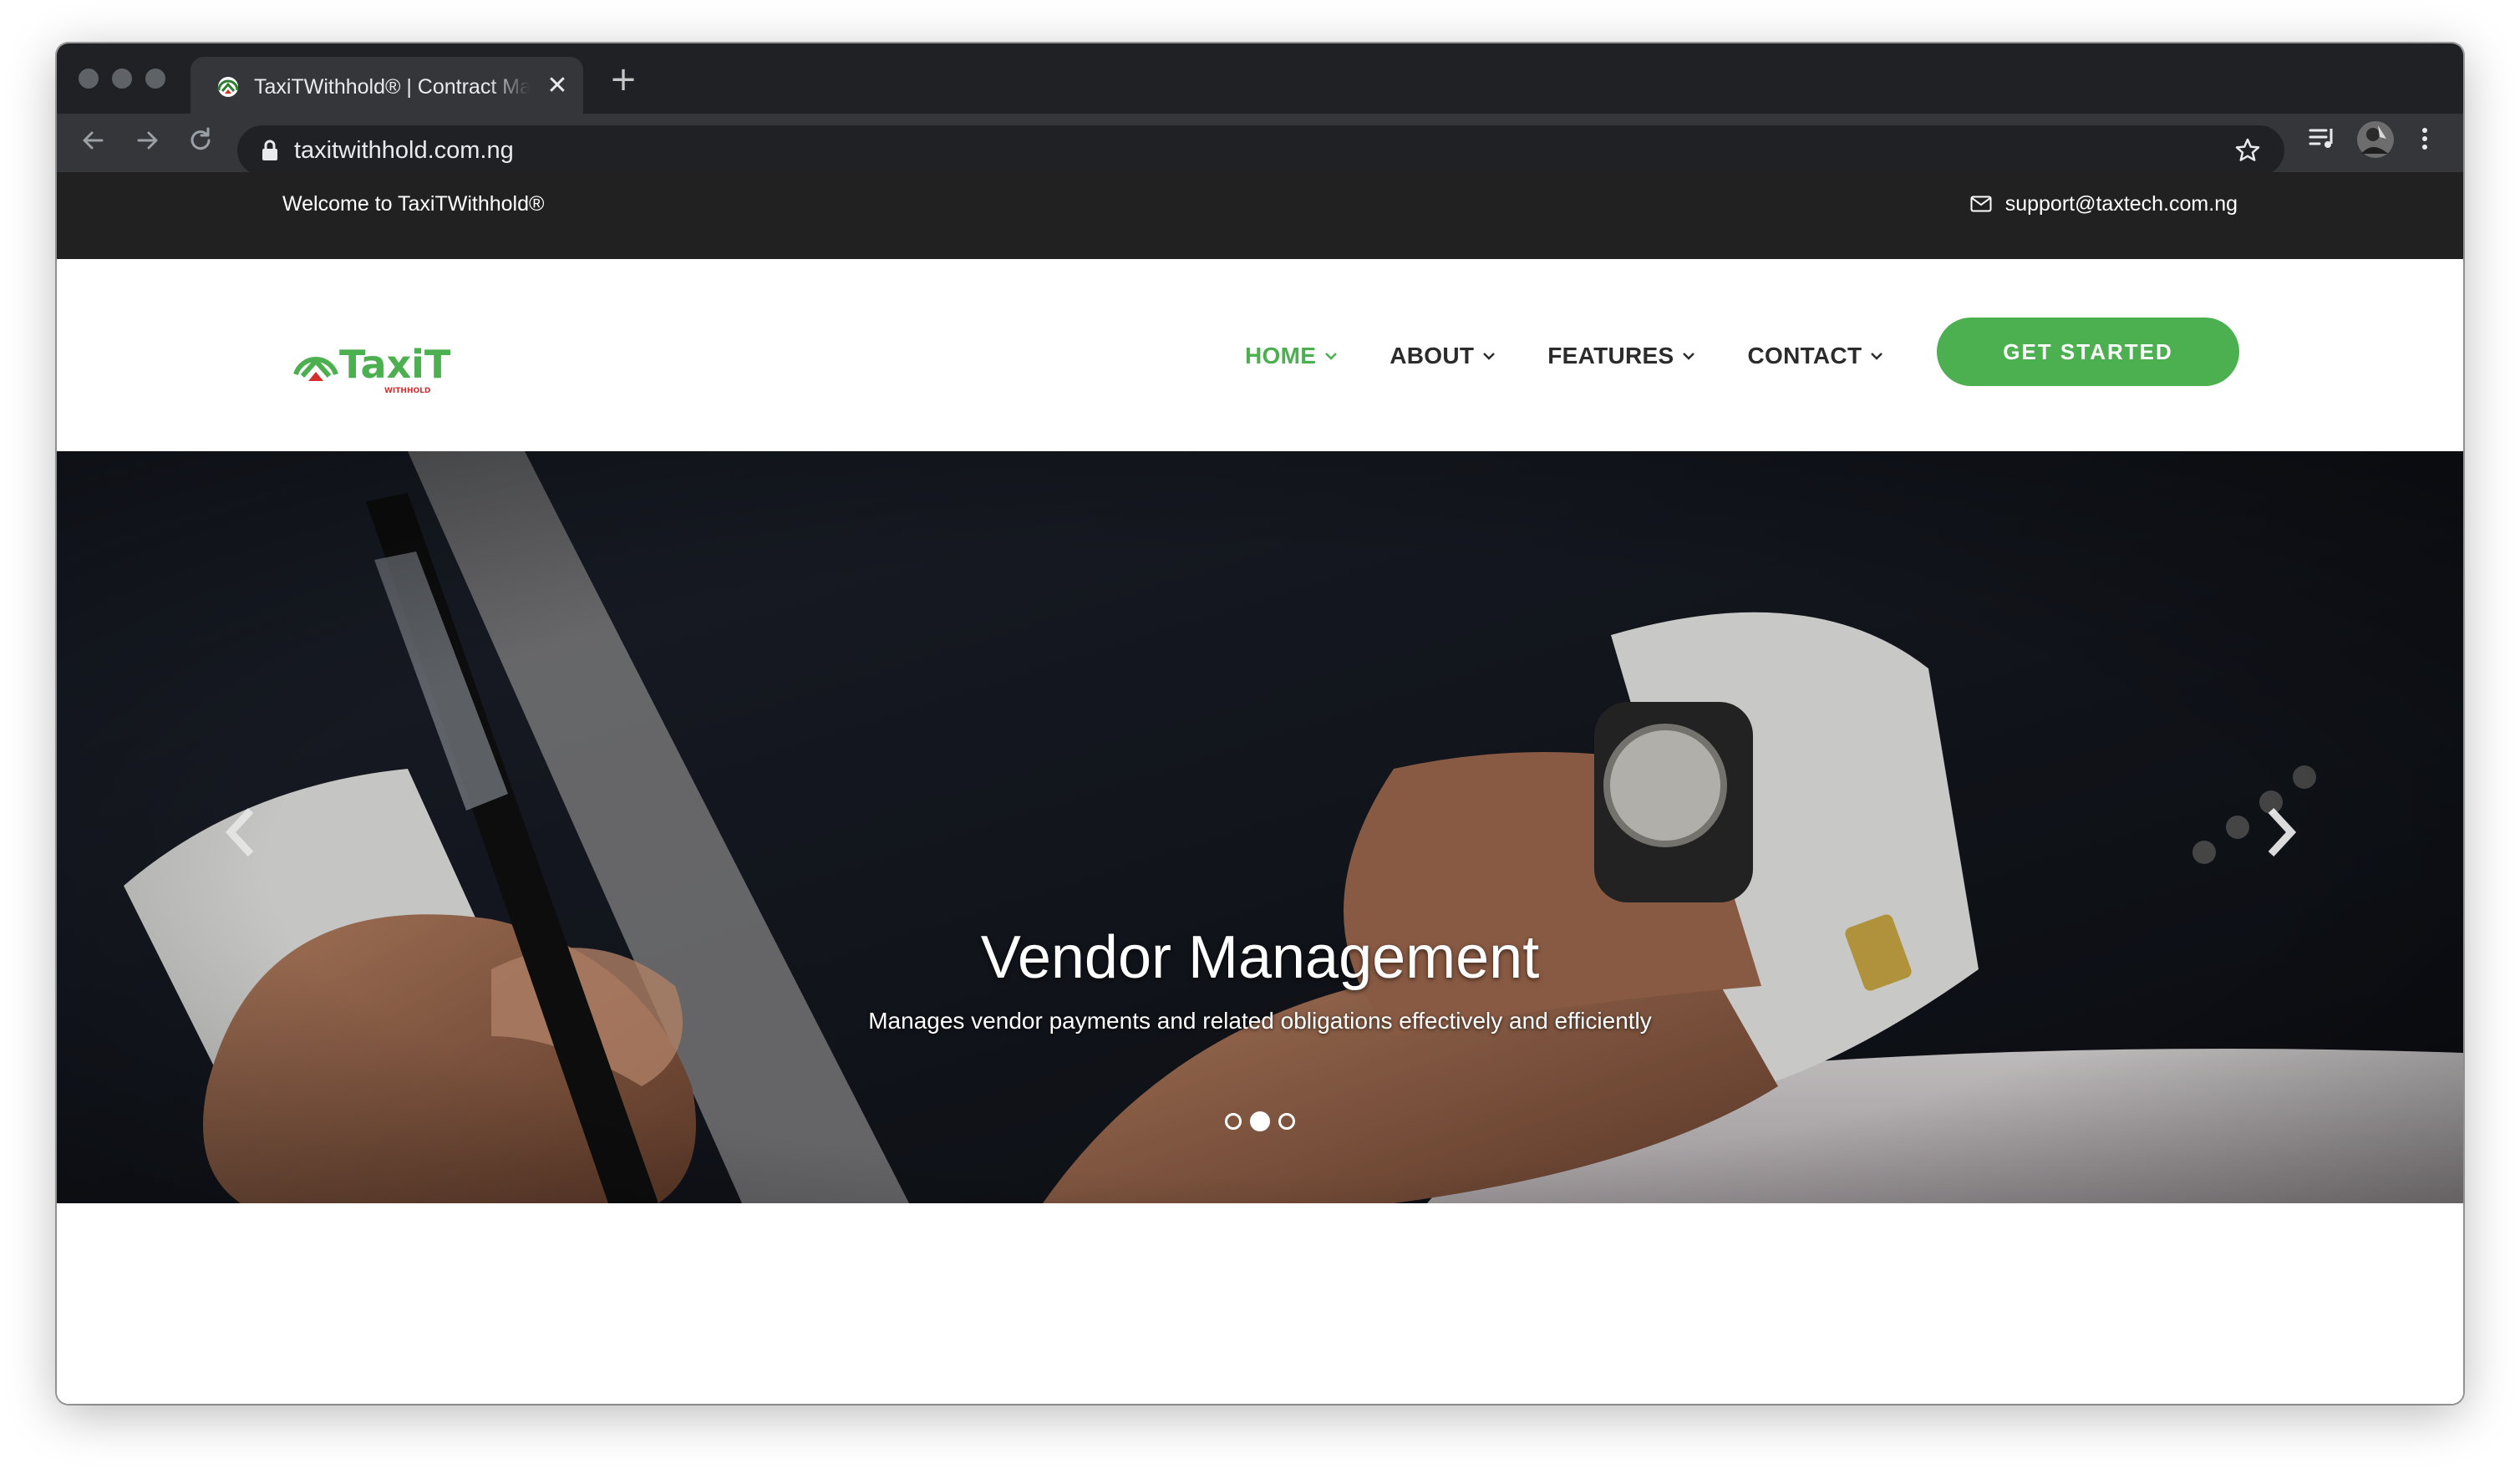 This screenshot has width=2520, height=1474. I want to click on hero-title: Vendor Management, so click(1260, 958).